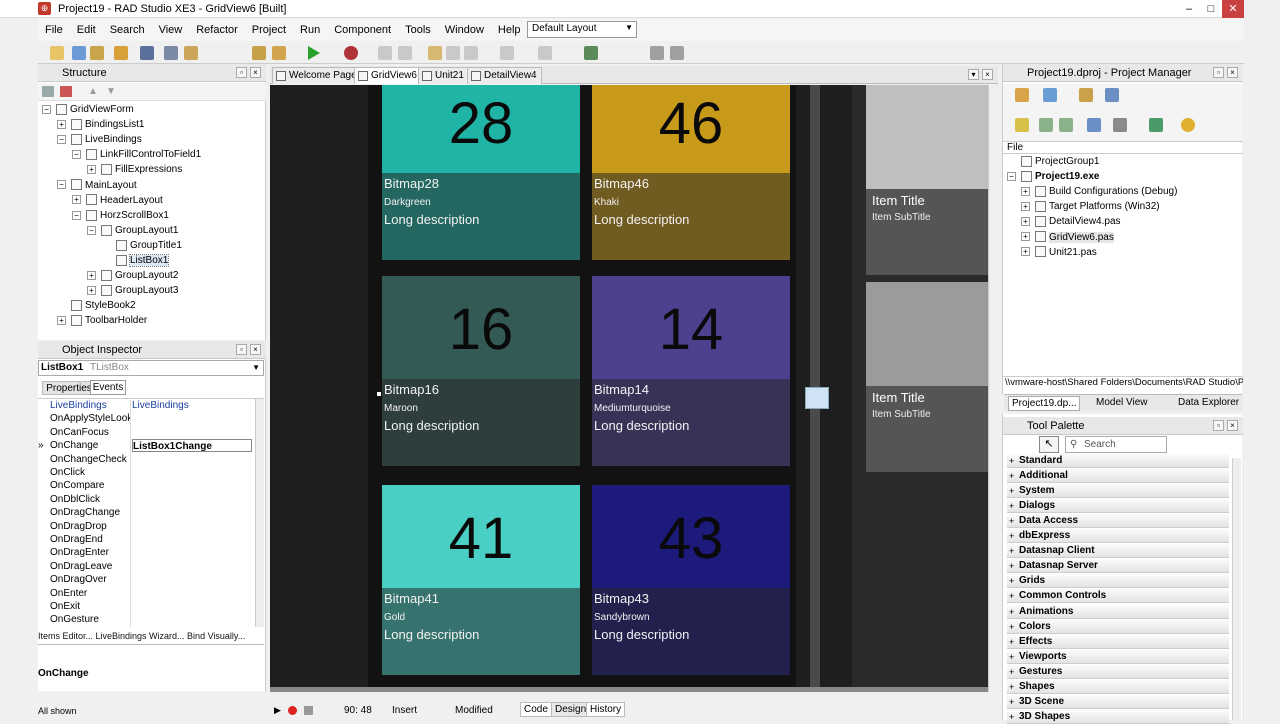 The image size is (1280, 724). I want to click on palette-category: Grids, so click(1118, 581).